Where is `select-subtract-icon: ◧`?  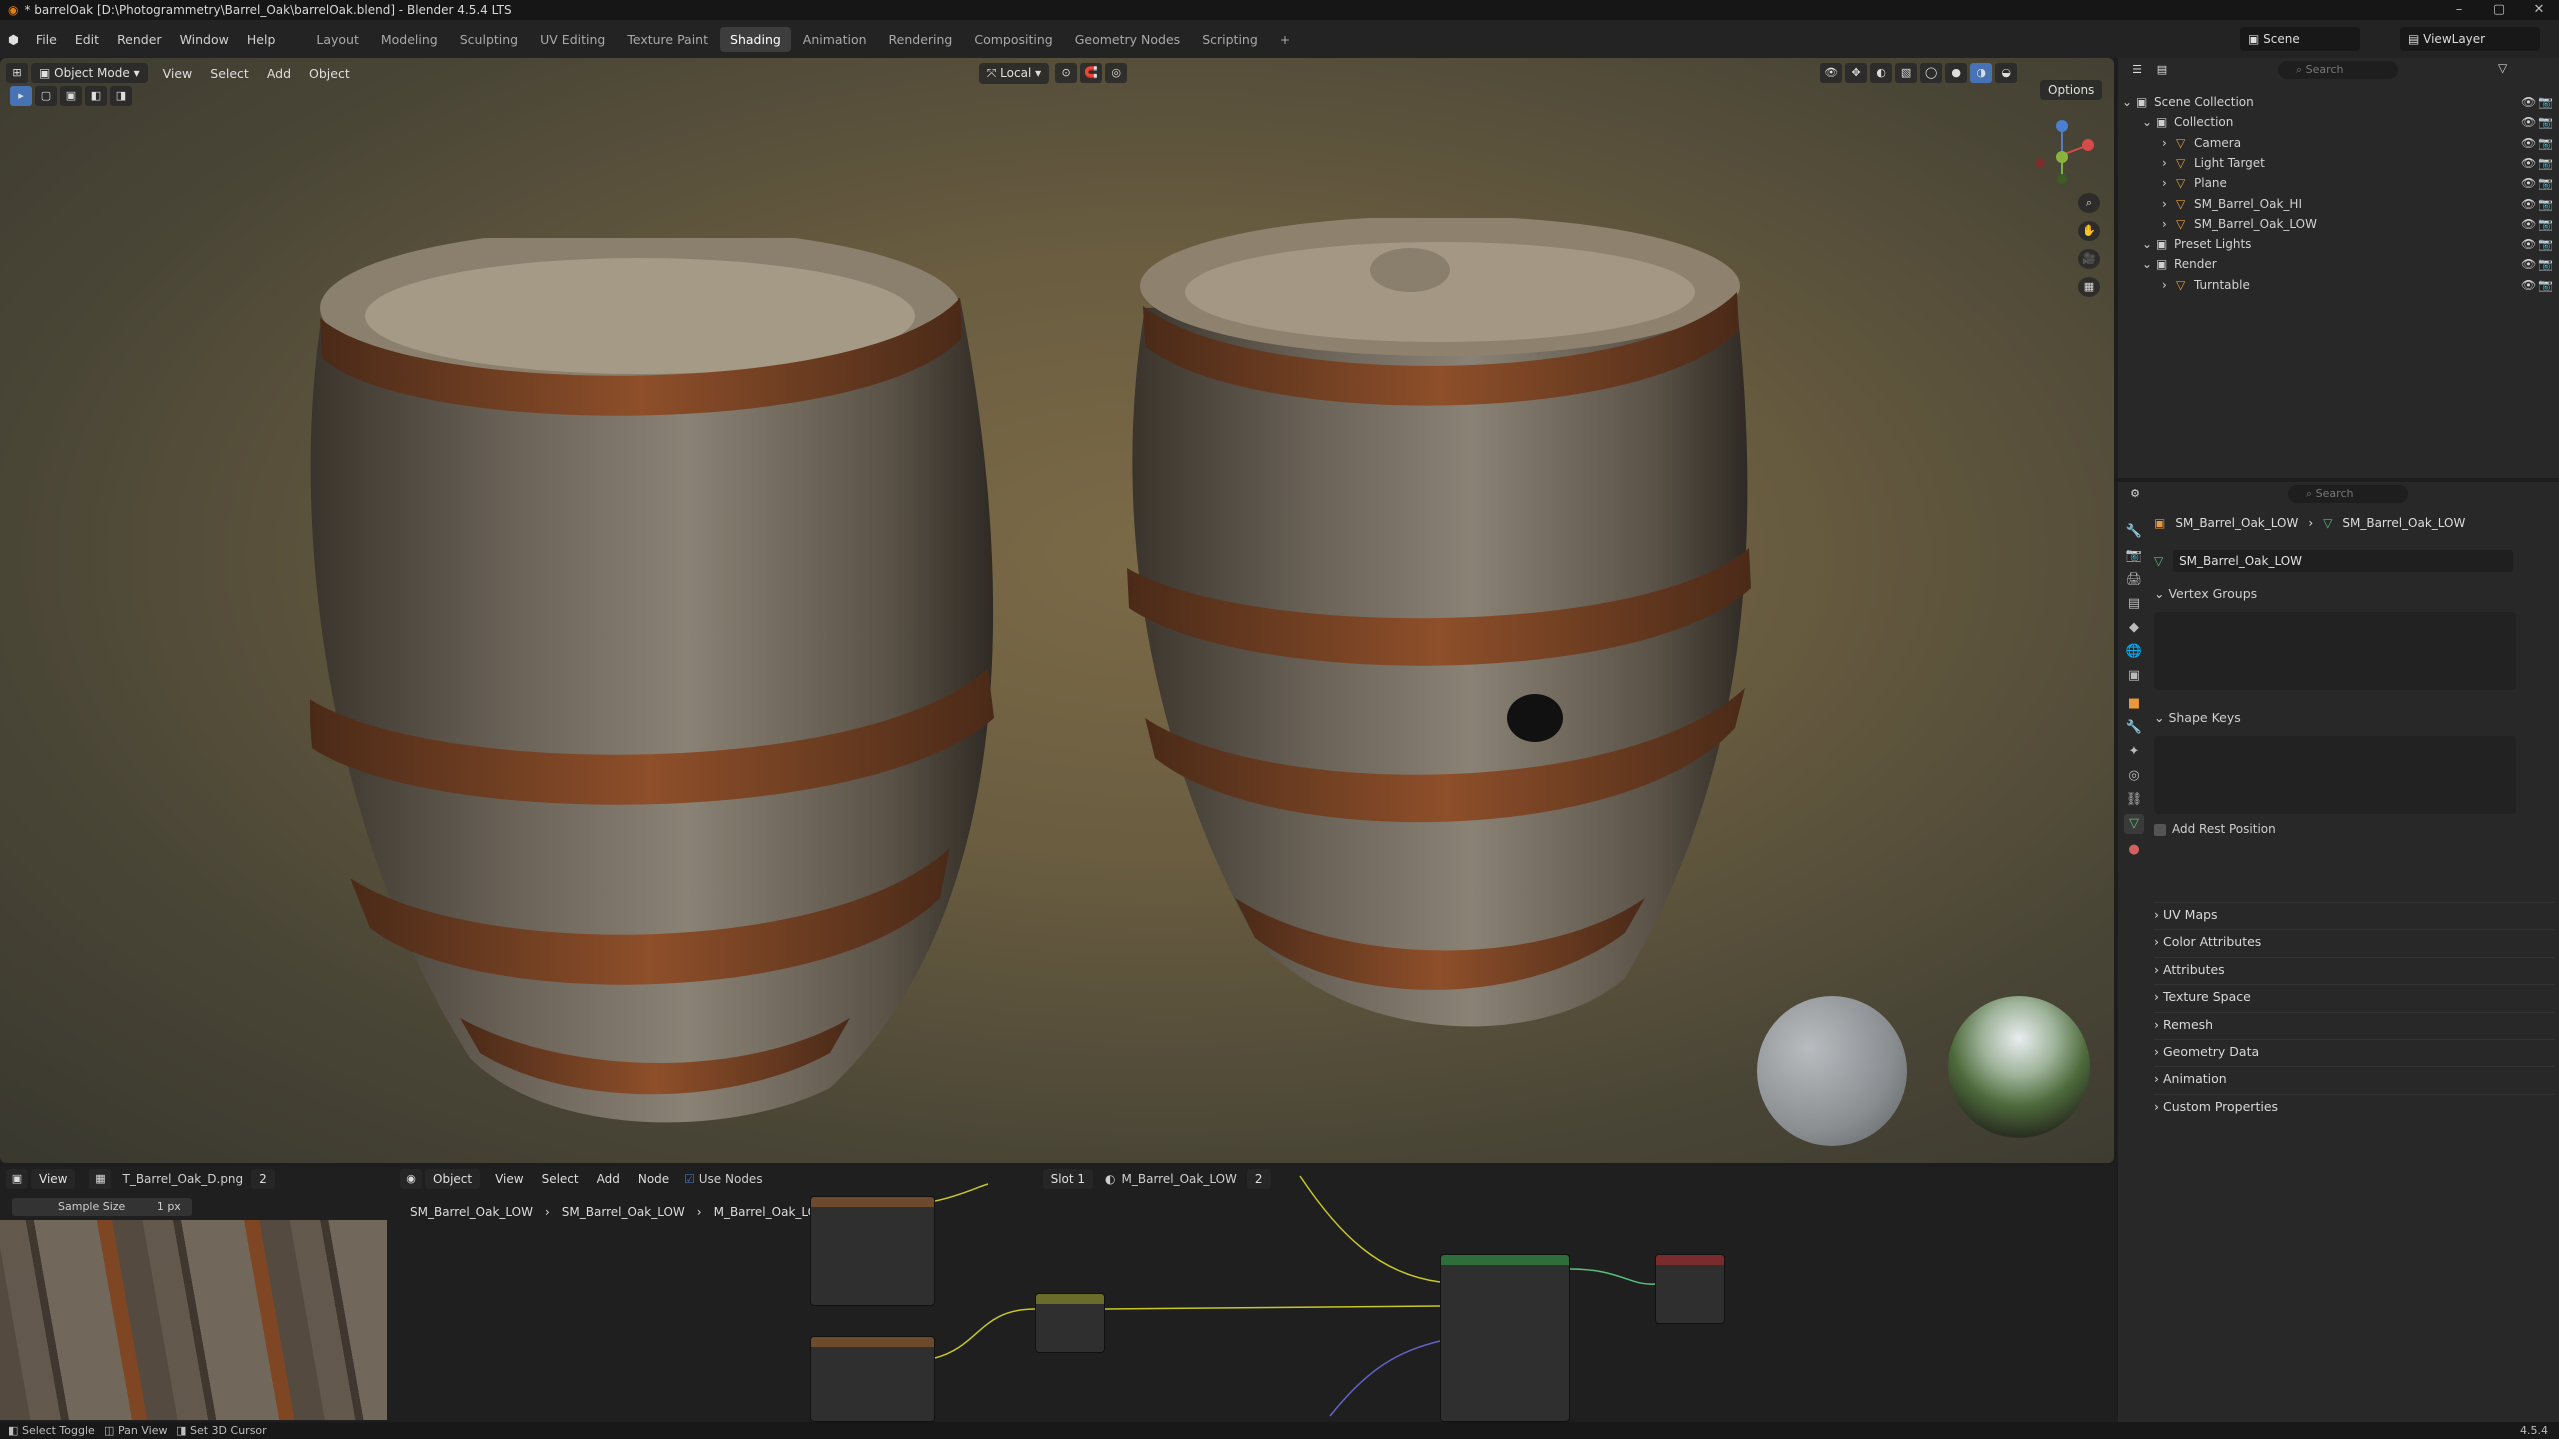 select-subtract-icon: ◧ is located at coordinates (96, 96).